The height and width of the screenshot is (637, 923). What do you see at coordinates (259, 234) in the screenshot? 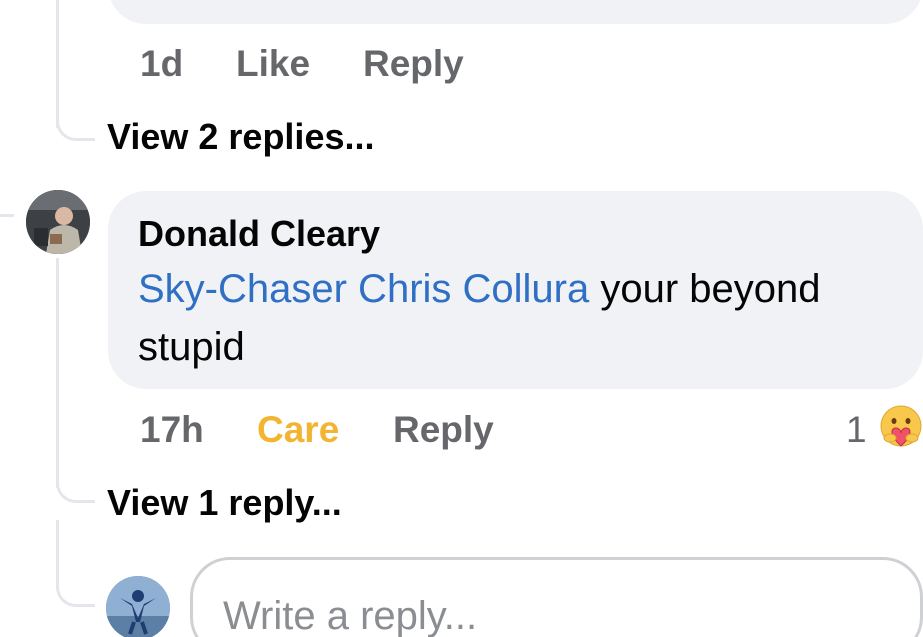
I see `comment-author-name: Donald Cleary` at bounding box center [259, 234].